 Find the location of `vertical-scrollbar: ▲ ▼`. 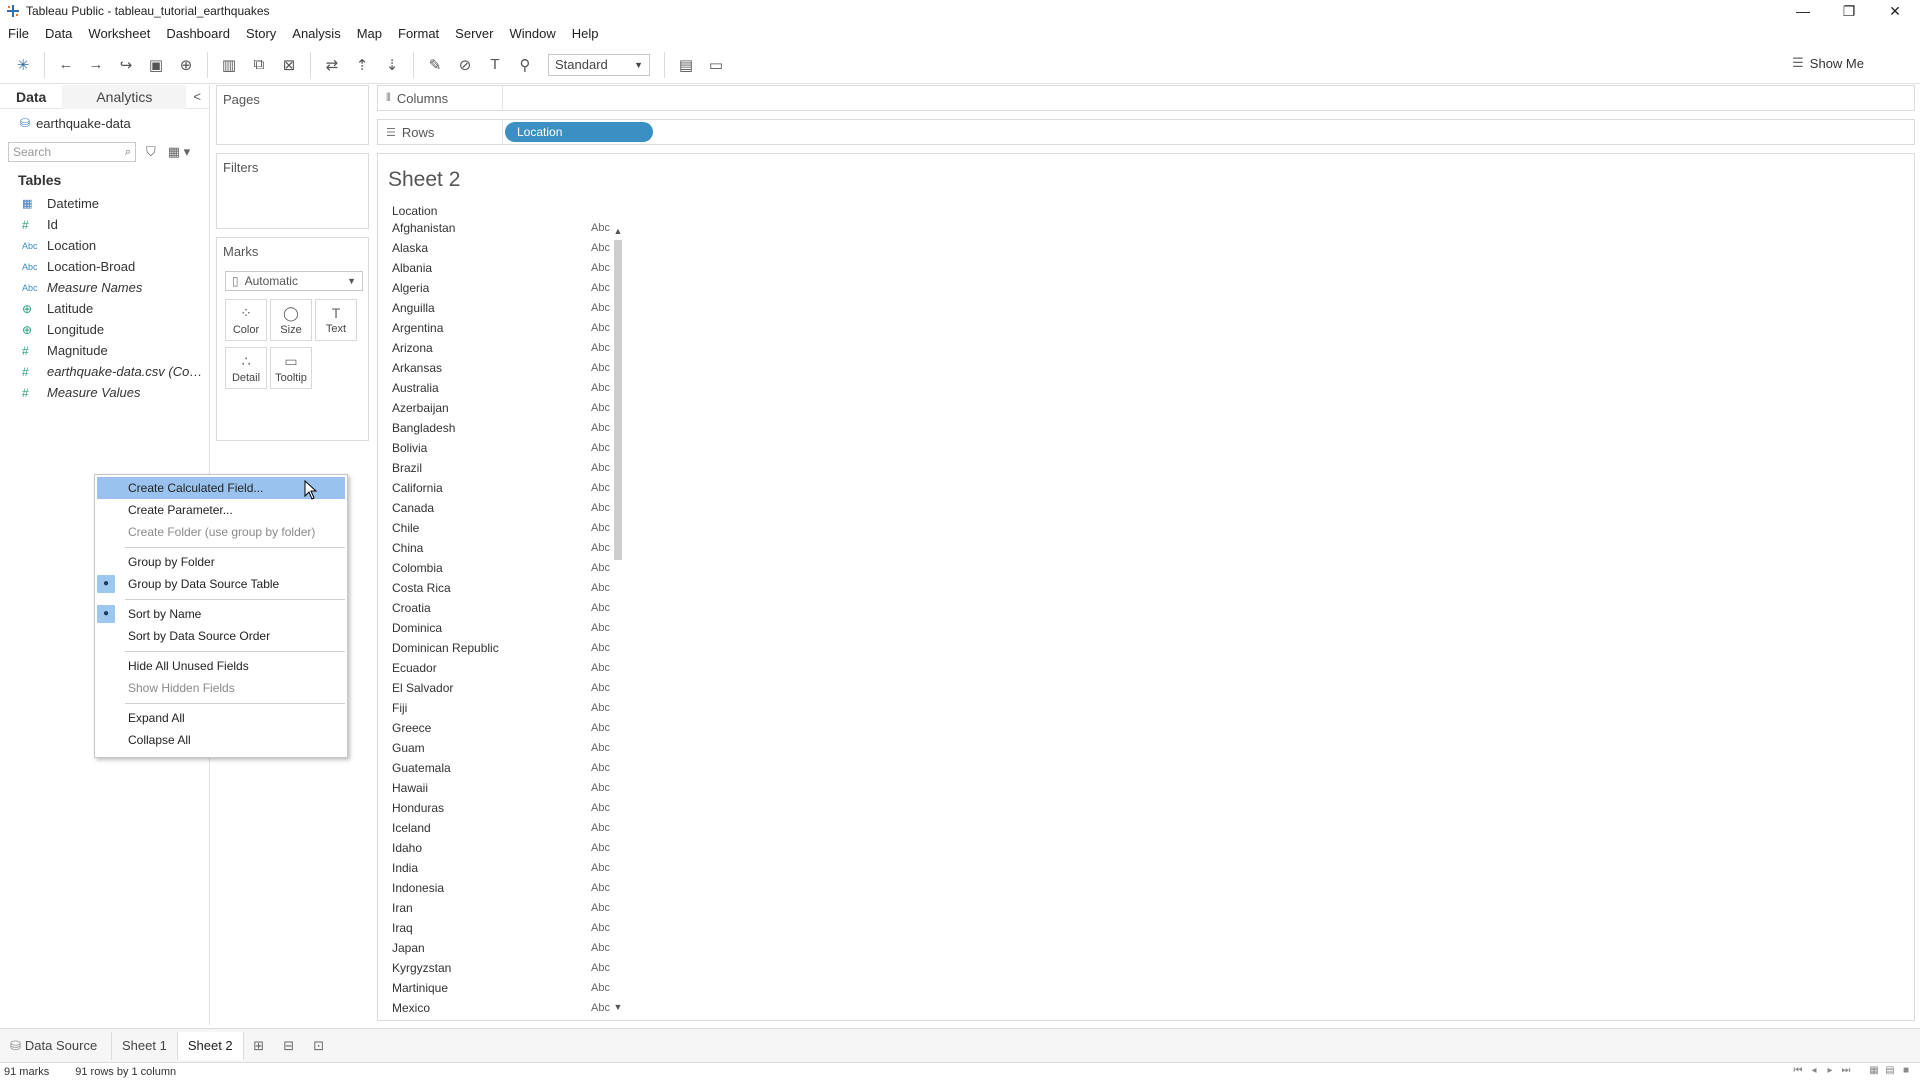

vertical-scrollbar: ▲ ▼ is located at coordinates (618, 619).